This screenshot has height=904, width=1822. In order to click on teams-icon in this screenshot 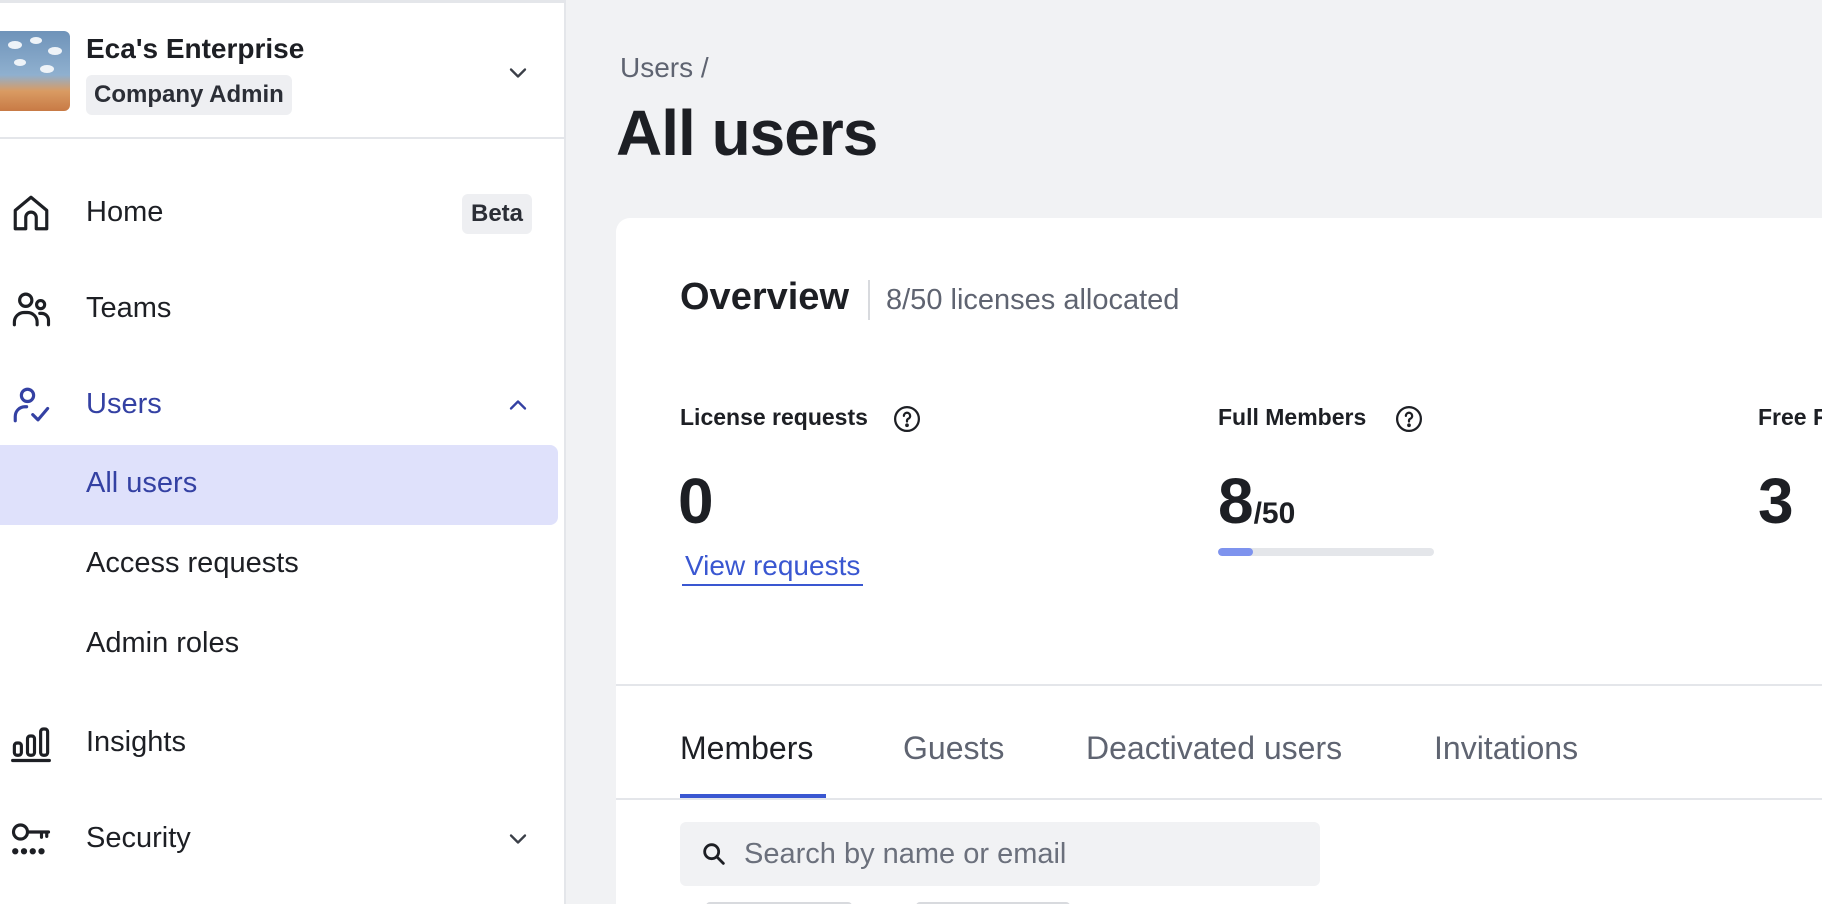, I will do `click(31, 309)`.